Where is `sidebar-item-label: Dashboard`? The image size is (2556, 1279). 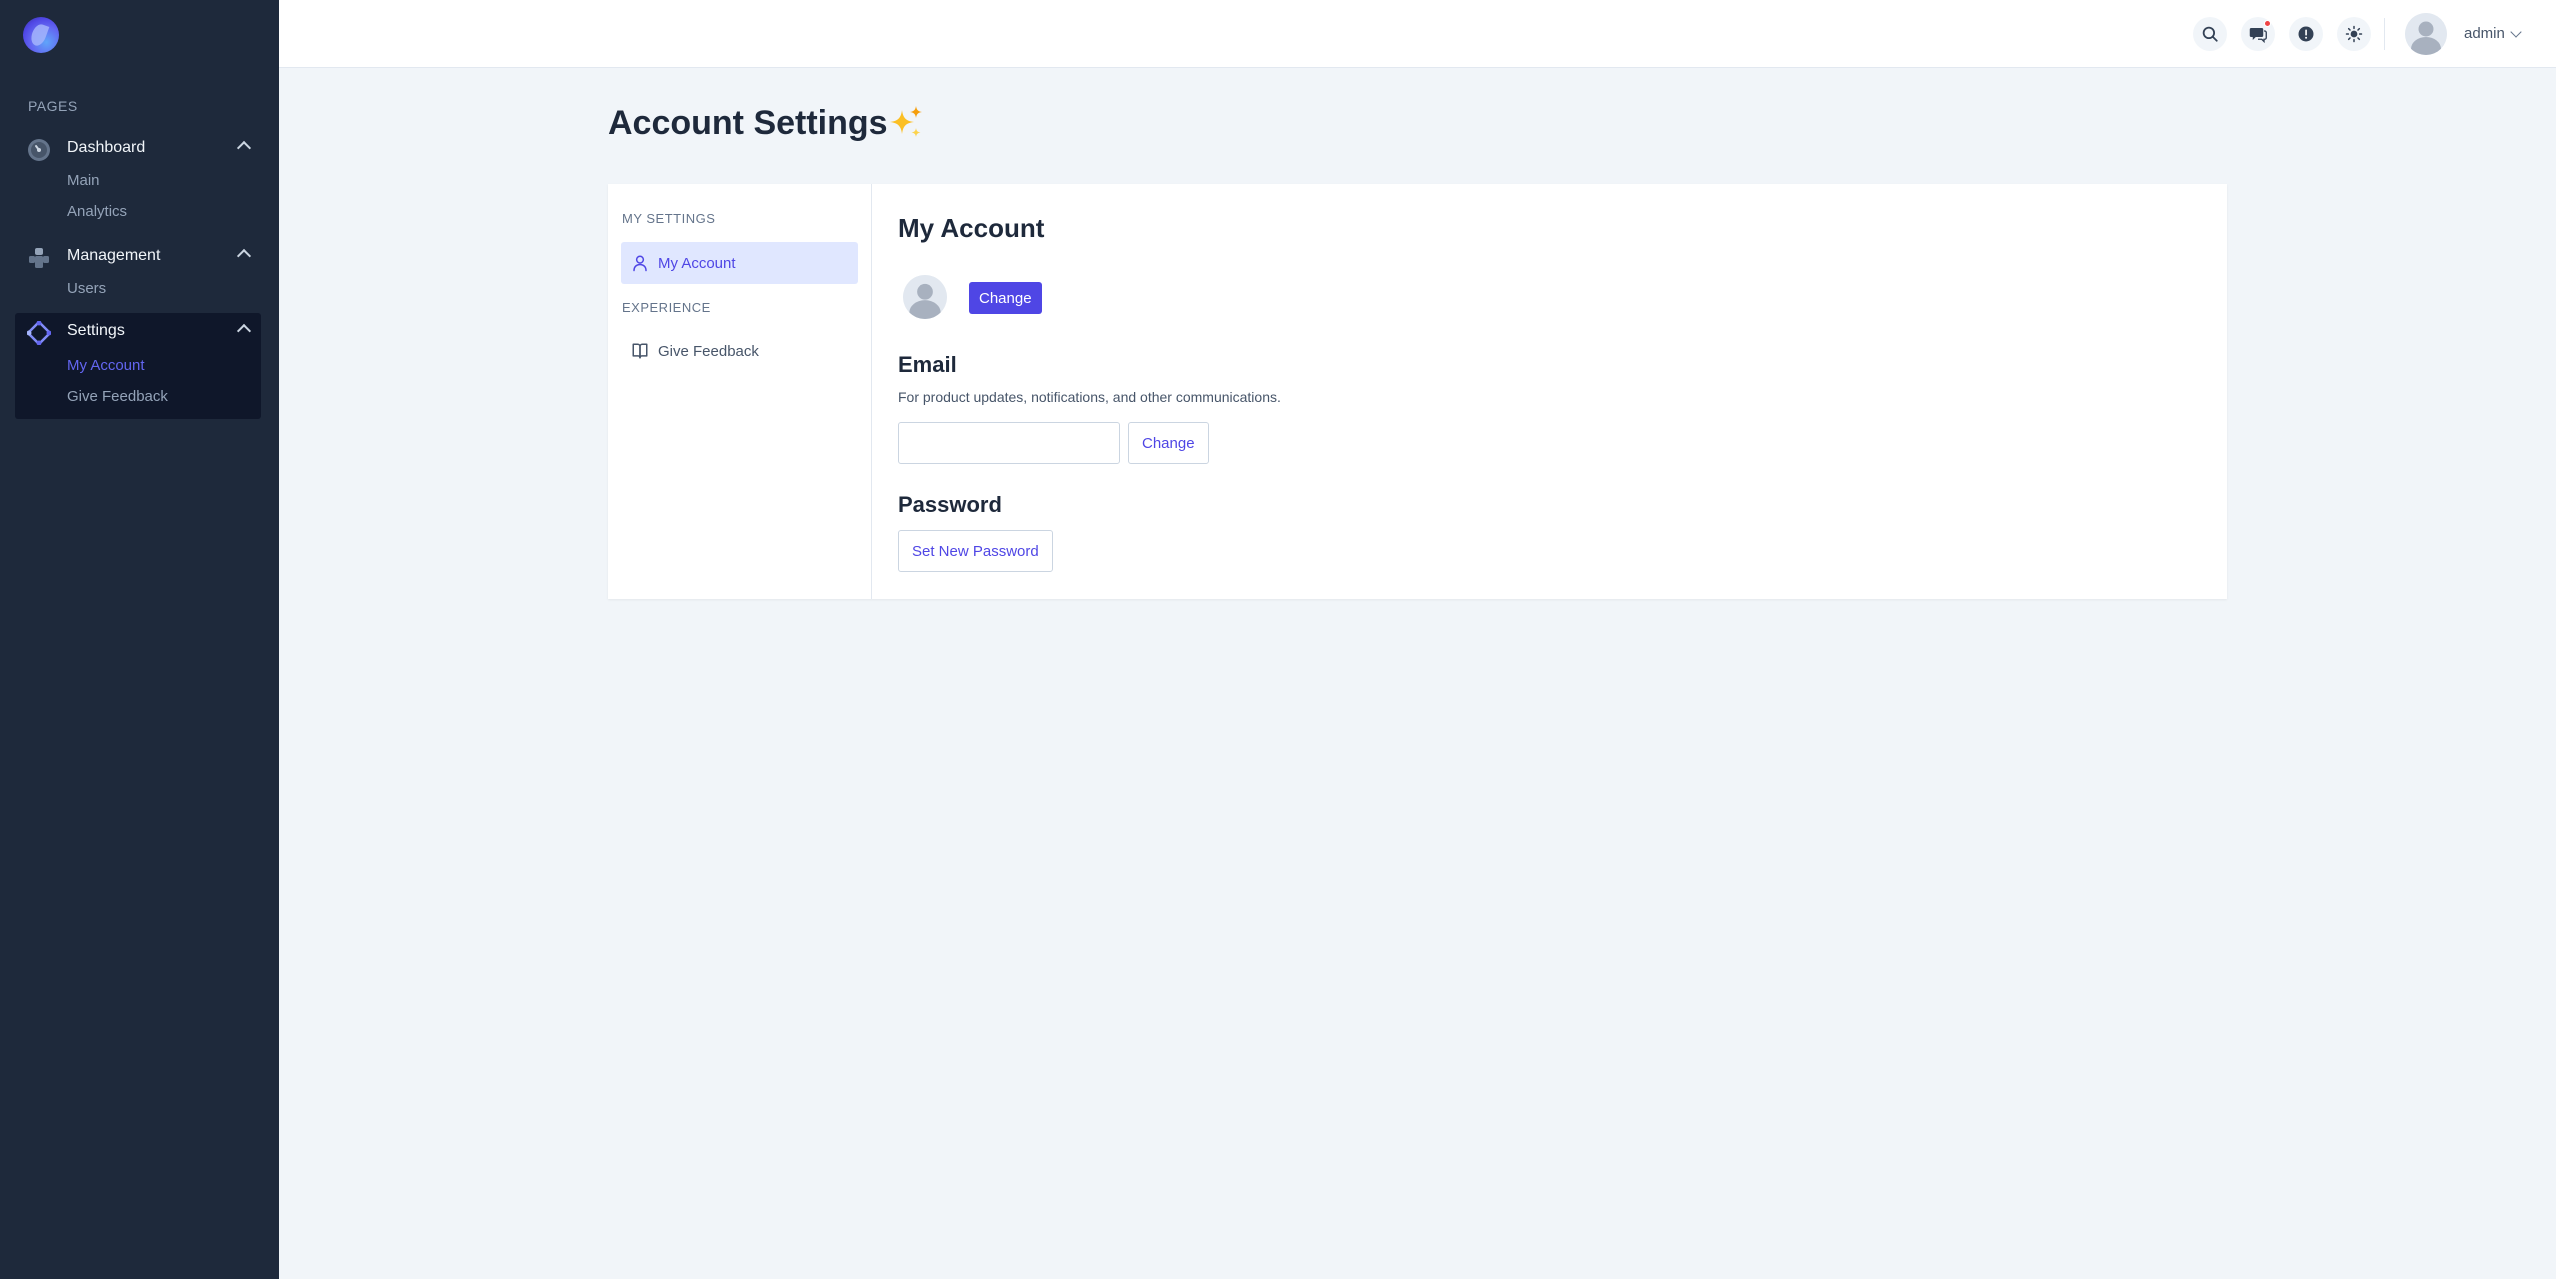
sidebar-item-label: Dashboard is located at coordinates (106, 147).